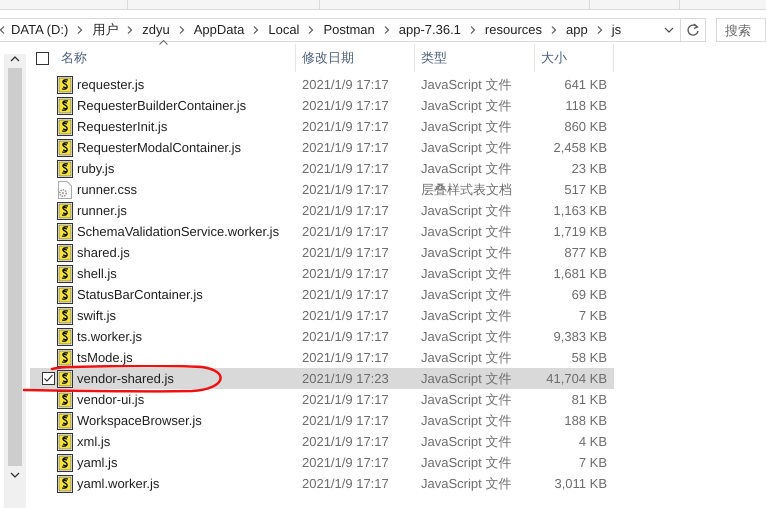 Image resolution: width=766 pixels, height=508 pixels. Describe the element at coordinates (322, 483) in the screenshot. I see `file-row: yaml.worker.js 2021/1/9 17:17 JavaScript 文件 3,011 KB` at that location.